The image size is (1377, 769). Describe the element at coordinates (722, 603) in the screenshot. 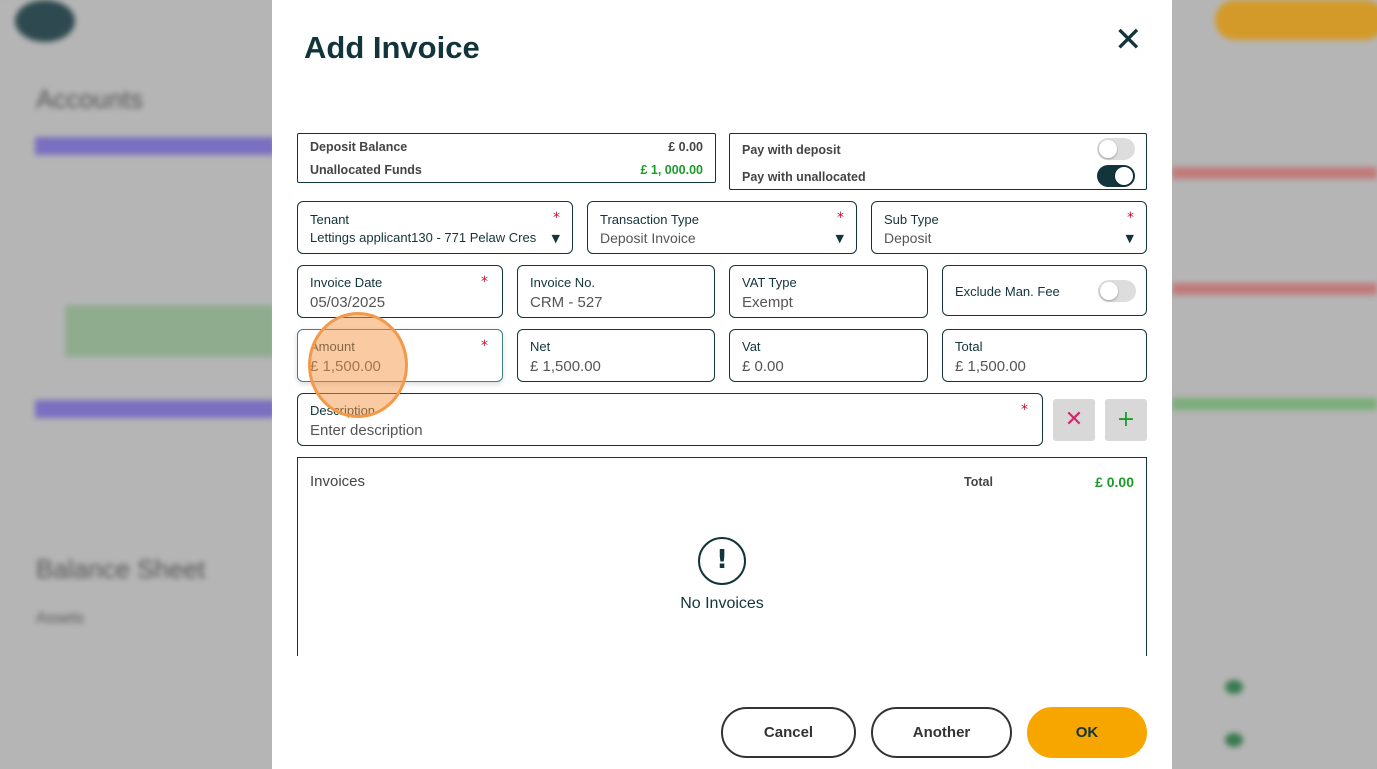

I see `no-invoices-text: No Invoices` at that location.